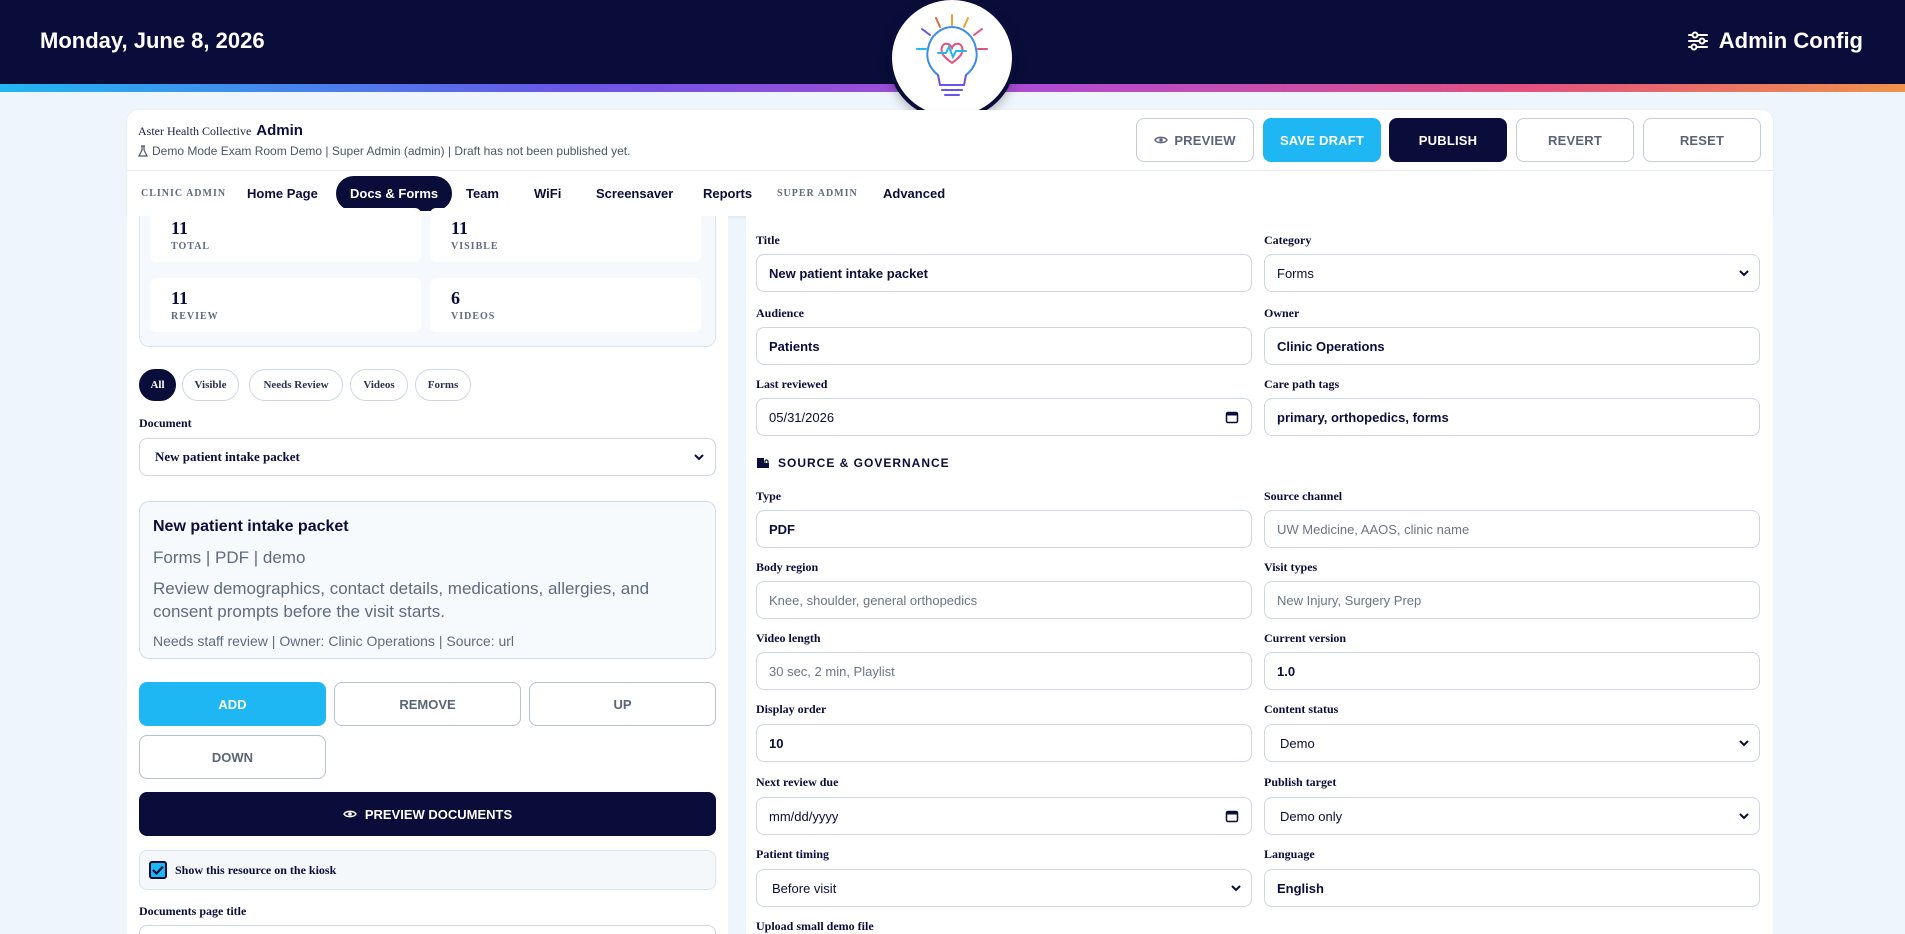 The width and height of the screenshot is (1905, 934). I want to click on check-icon, so click(158, 870).